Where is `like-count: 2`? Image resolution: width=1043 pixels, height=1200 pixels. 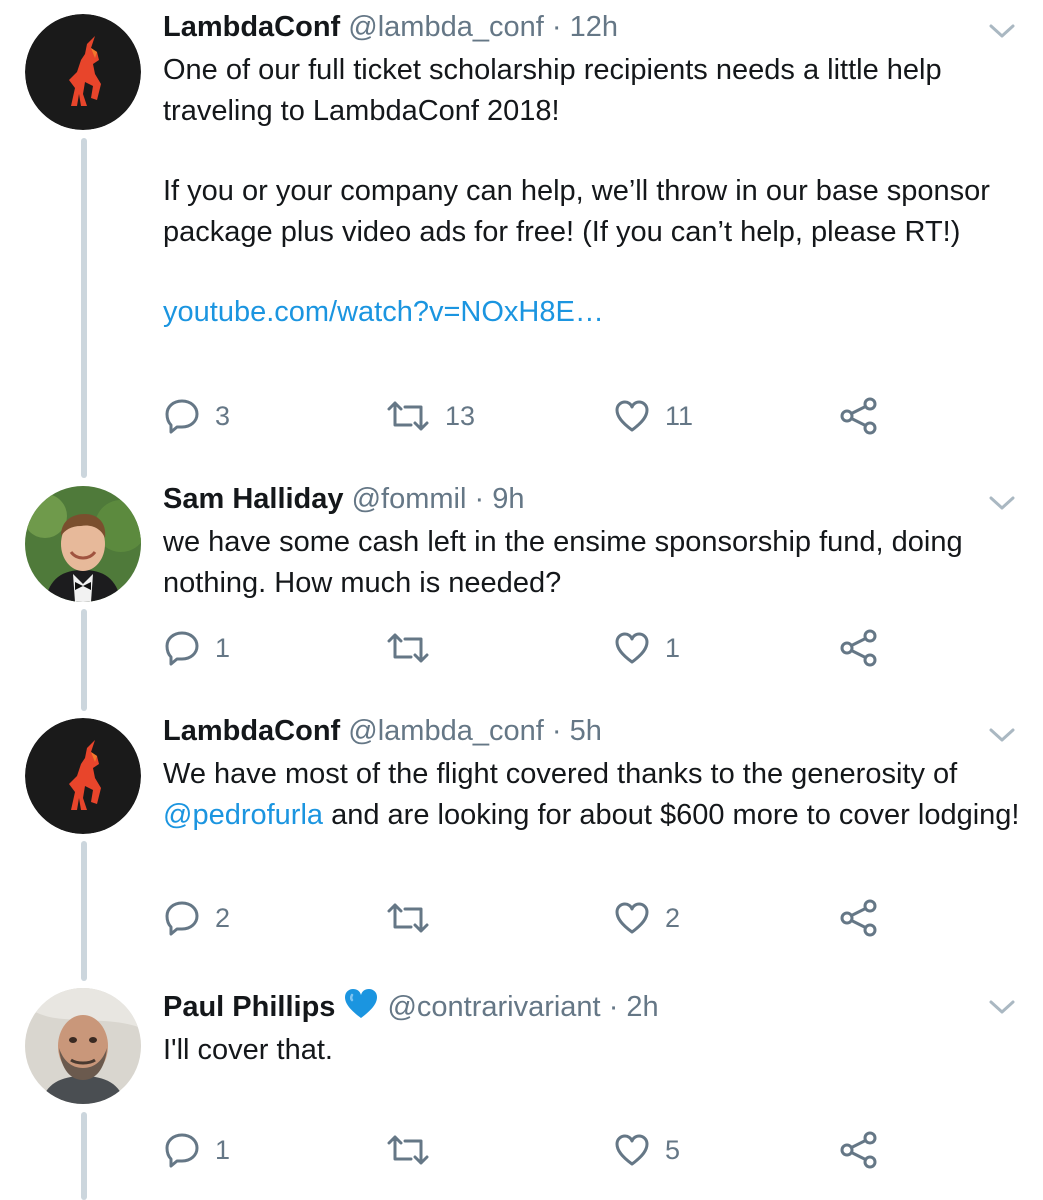
like-count: 2 is located at coordinates (673, 917).